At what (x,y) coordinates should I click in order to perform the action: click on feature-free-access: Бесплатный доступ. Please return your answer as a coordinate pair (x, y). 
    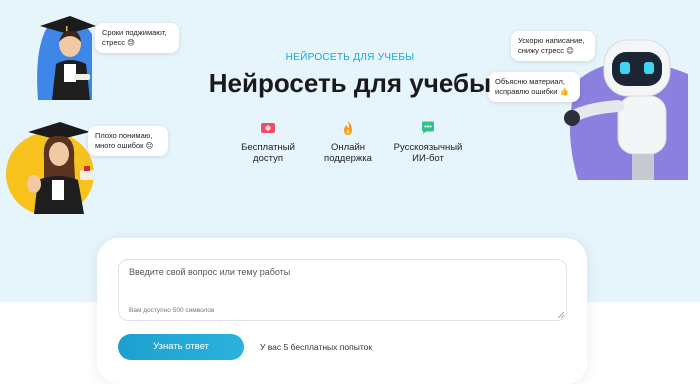
    Looking at the image, I should click on (268, 142).